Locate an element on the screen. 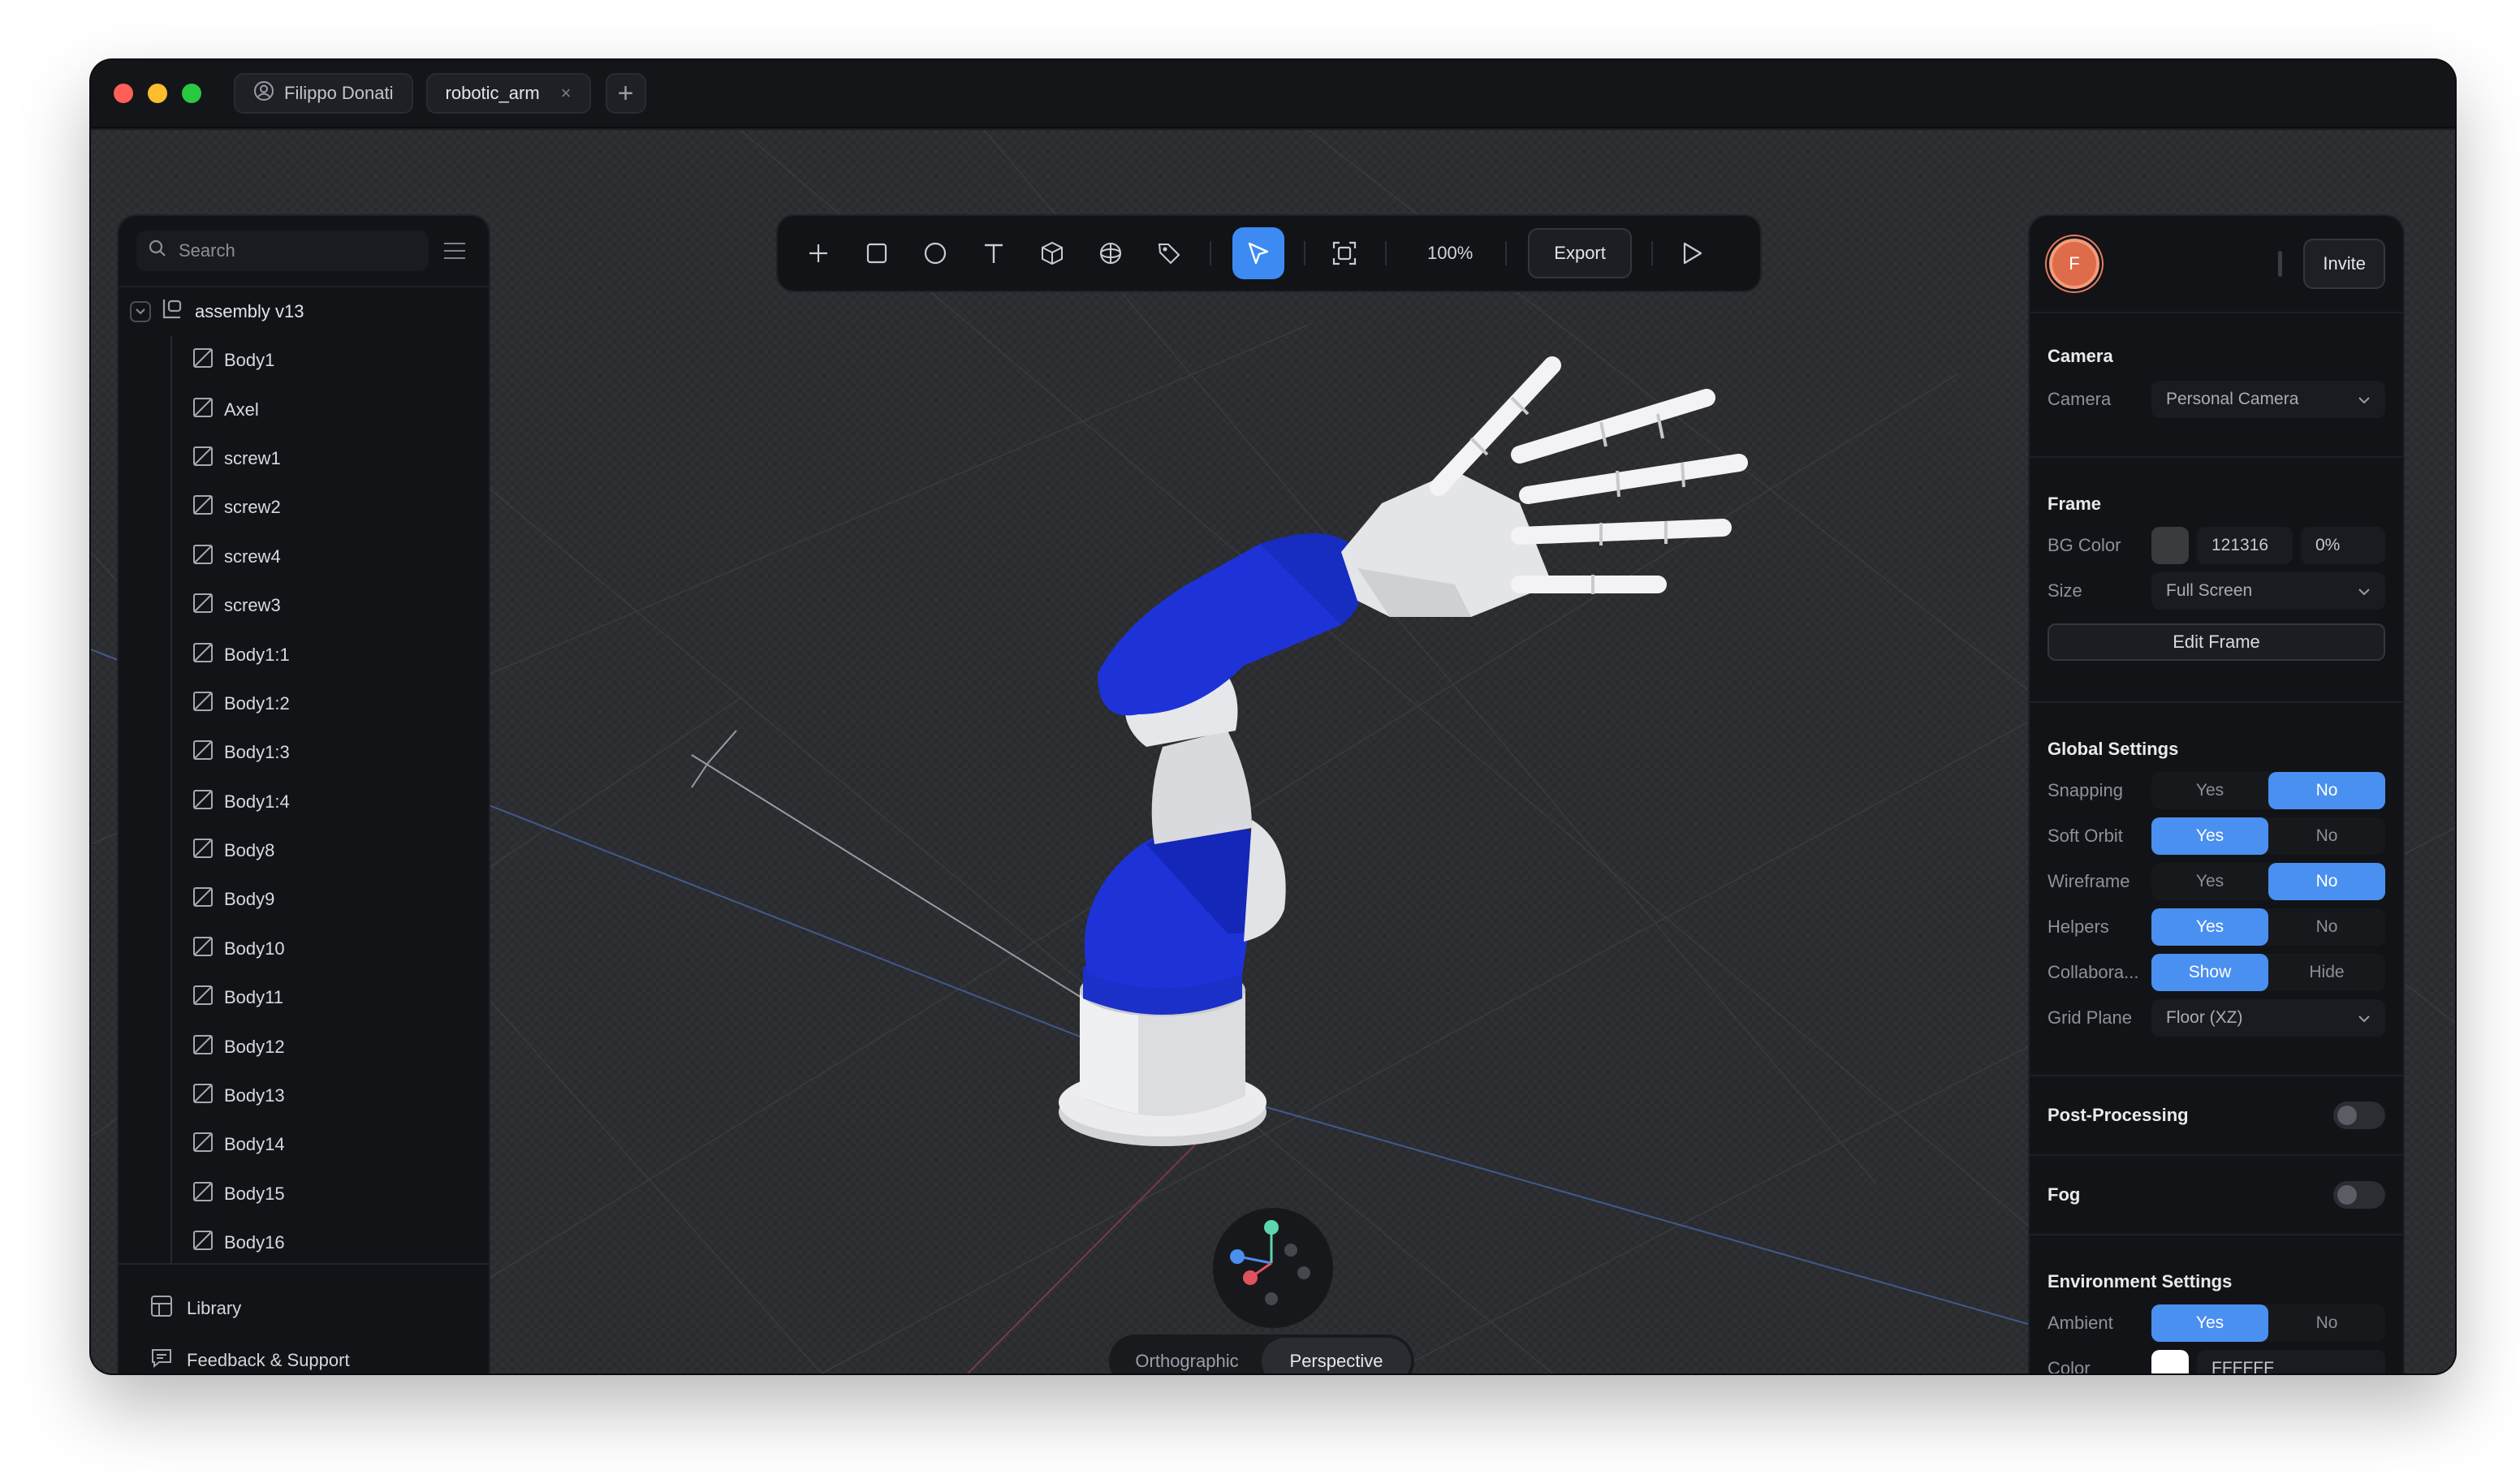  search-row: Search is located at coordinates (304, 243).